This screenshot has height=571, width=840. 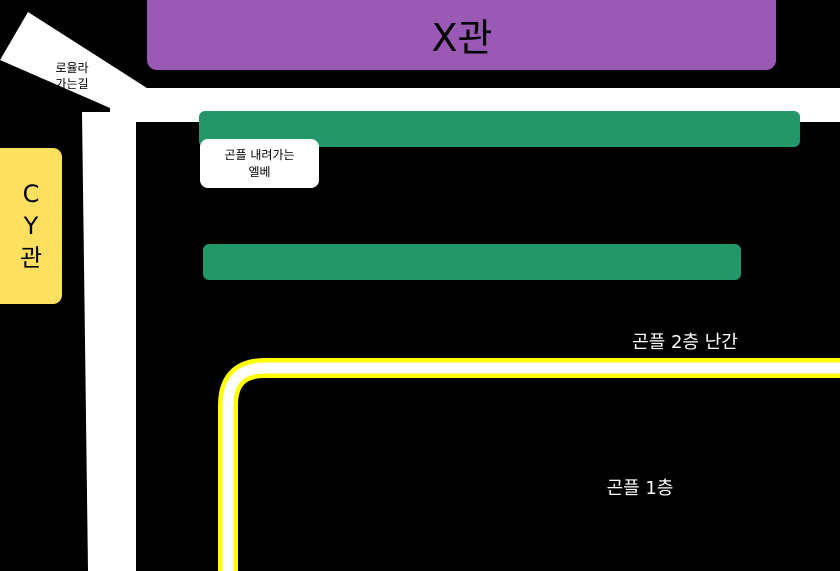 I want to click on elevator-label: 곤플 내려가는 엘베, so click(x=259, y=163).